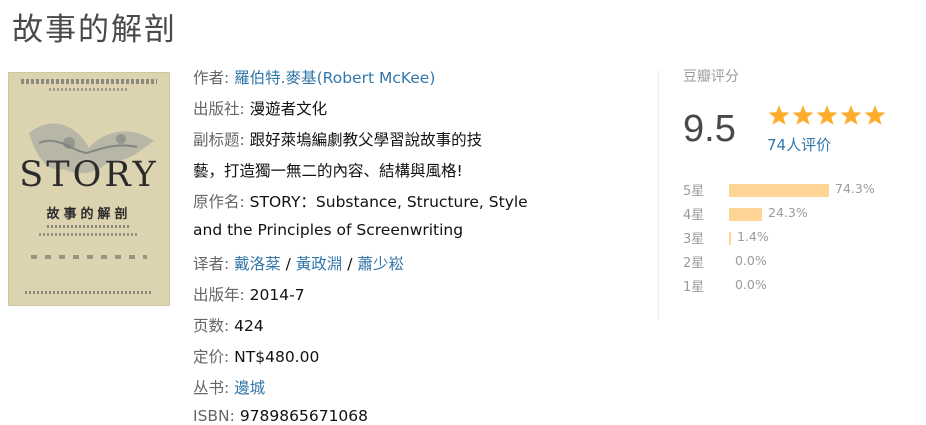 The height and width of the screenshot is (425, 926). I want to click on original-title-row: 原作名: STORY：Substance, Structure, Style, so click(360, 201).